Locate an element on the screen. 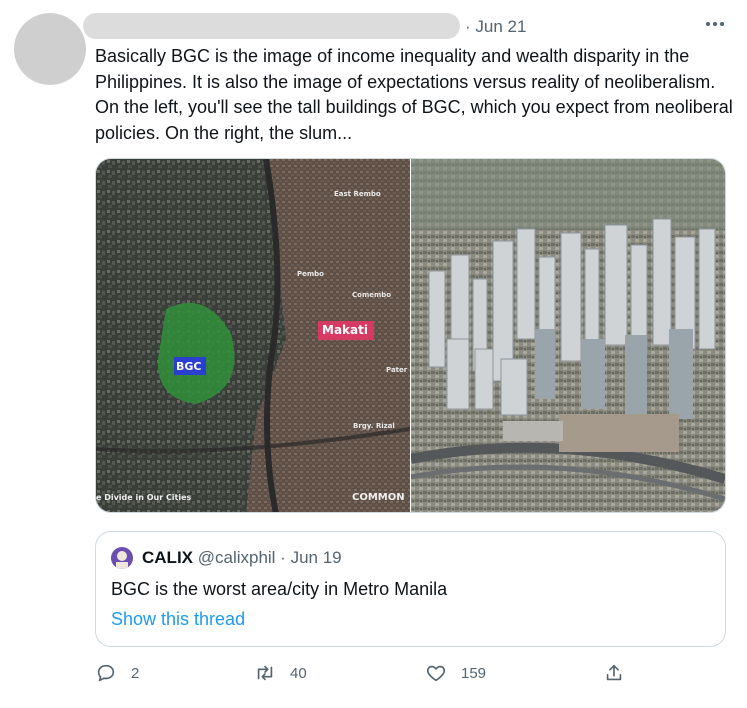 This screenshot has width=747, height=708. quote-author-handle: @calixphil · Jun 19 is located at coordinates (270, 557).